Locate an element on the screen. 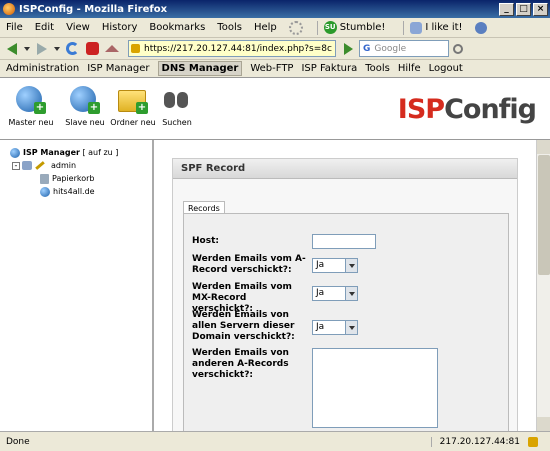 The height and width of the screenshot is (451, 550). i-like-it-label: I like it! is located at coordinates (444, 27).